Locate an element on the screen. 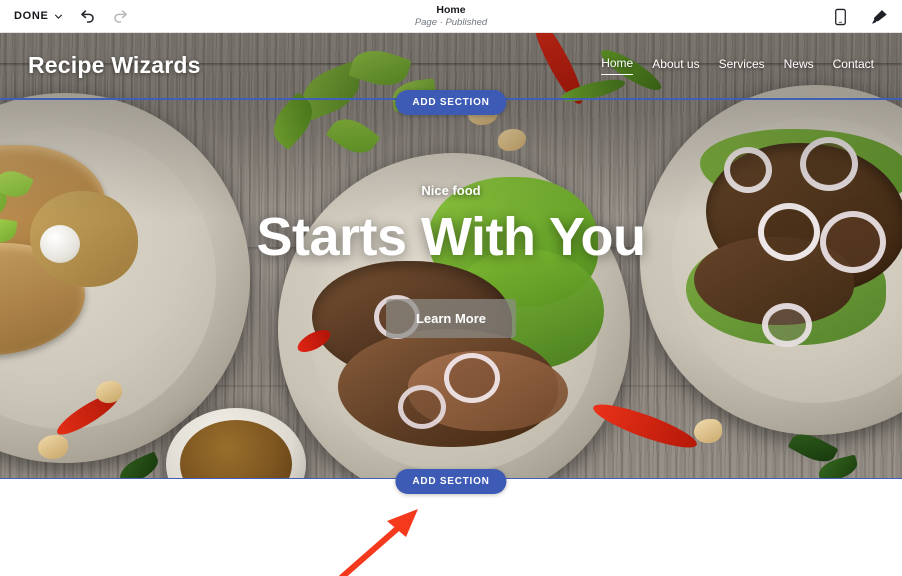 The image size is (902, 576). hero-headline: Starts With You is located at coordinates (451, 237).